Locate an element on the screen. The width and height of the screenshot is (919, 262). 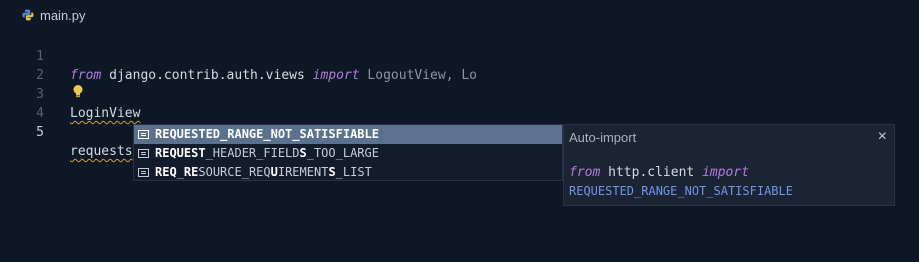
suggestion-item: REQ_RESOURCE_REQUIREMENTS_LIST is located at coordinates (348, 172).